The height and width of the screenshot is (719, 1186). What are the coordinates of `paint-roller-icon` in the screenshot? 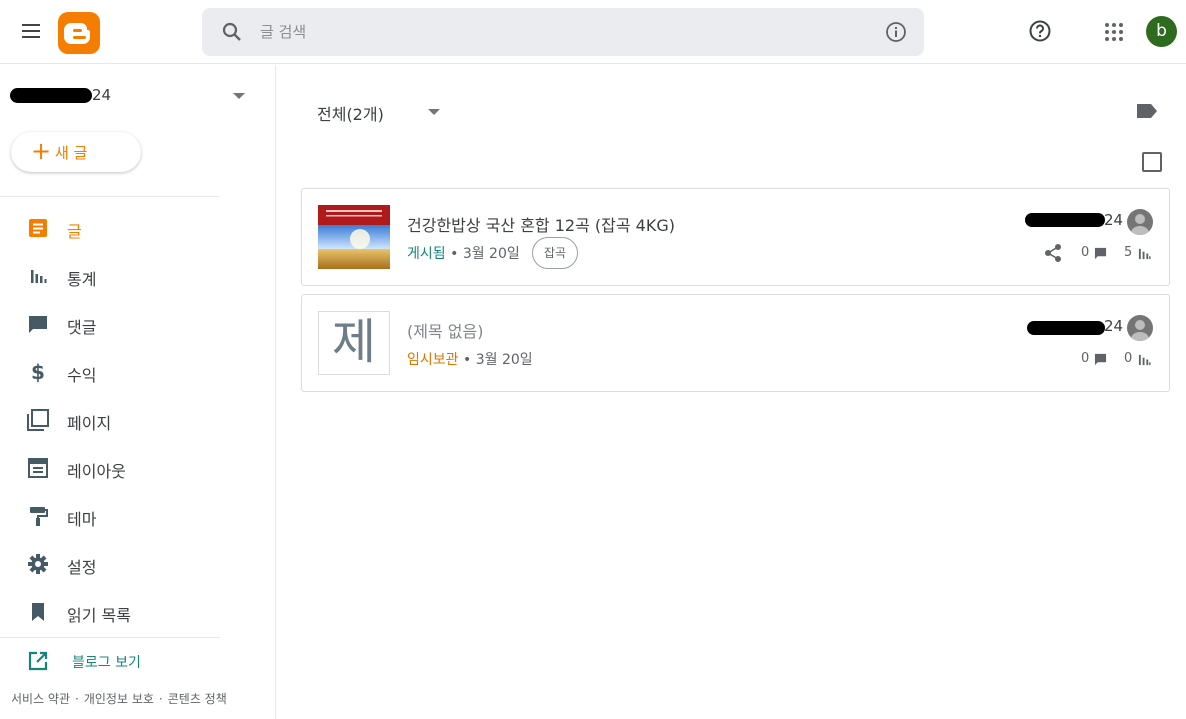 It's located at (39, 516).